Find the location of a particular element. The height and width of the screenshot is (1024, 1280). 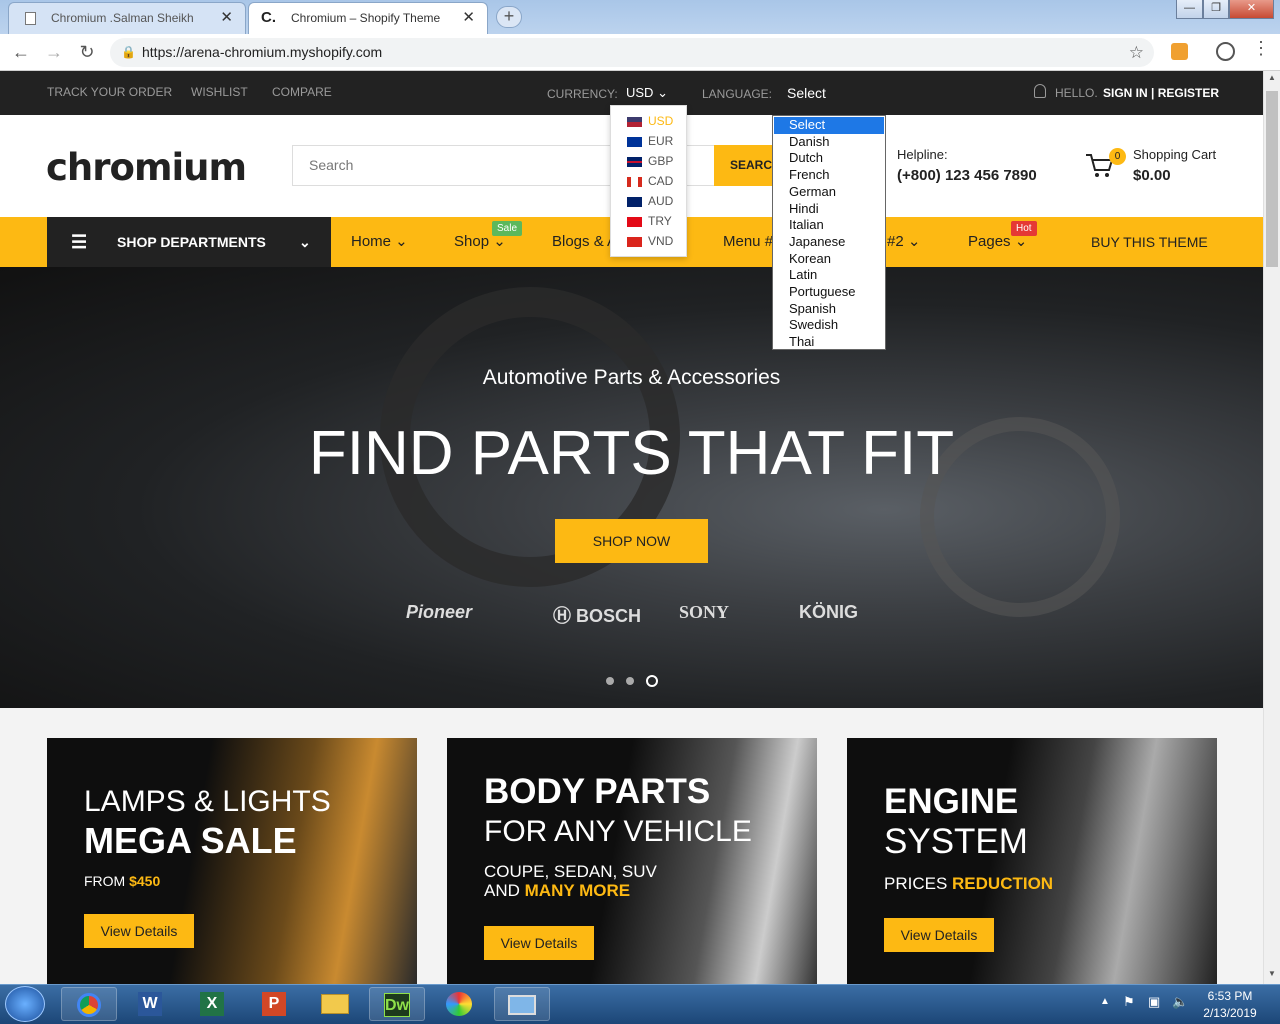

currency-option-aud: AUD is located at coordinates (657, 201).